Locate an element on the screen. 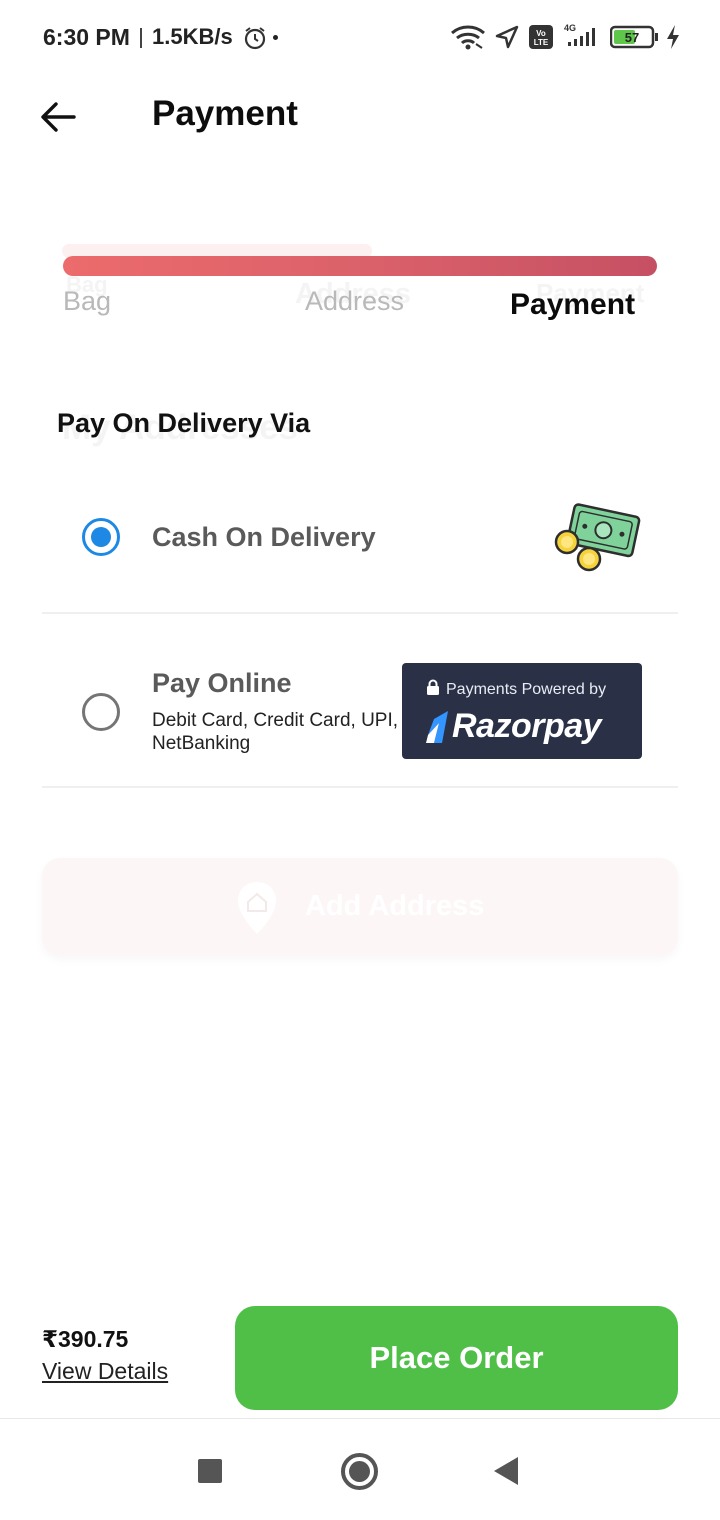 The image size is (720, 1520). svg-text: 4G is located at coordinates (570, 28).